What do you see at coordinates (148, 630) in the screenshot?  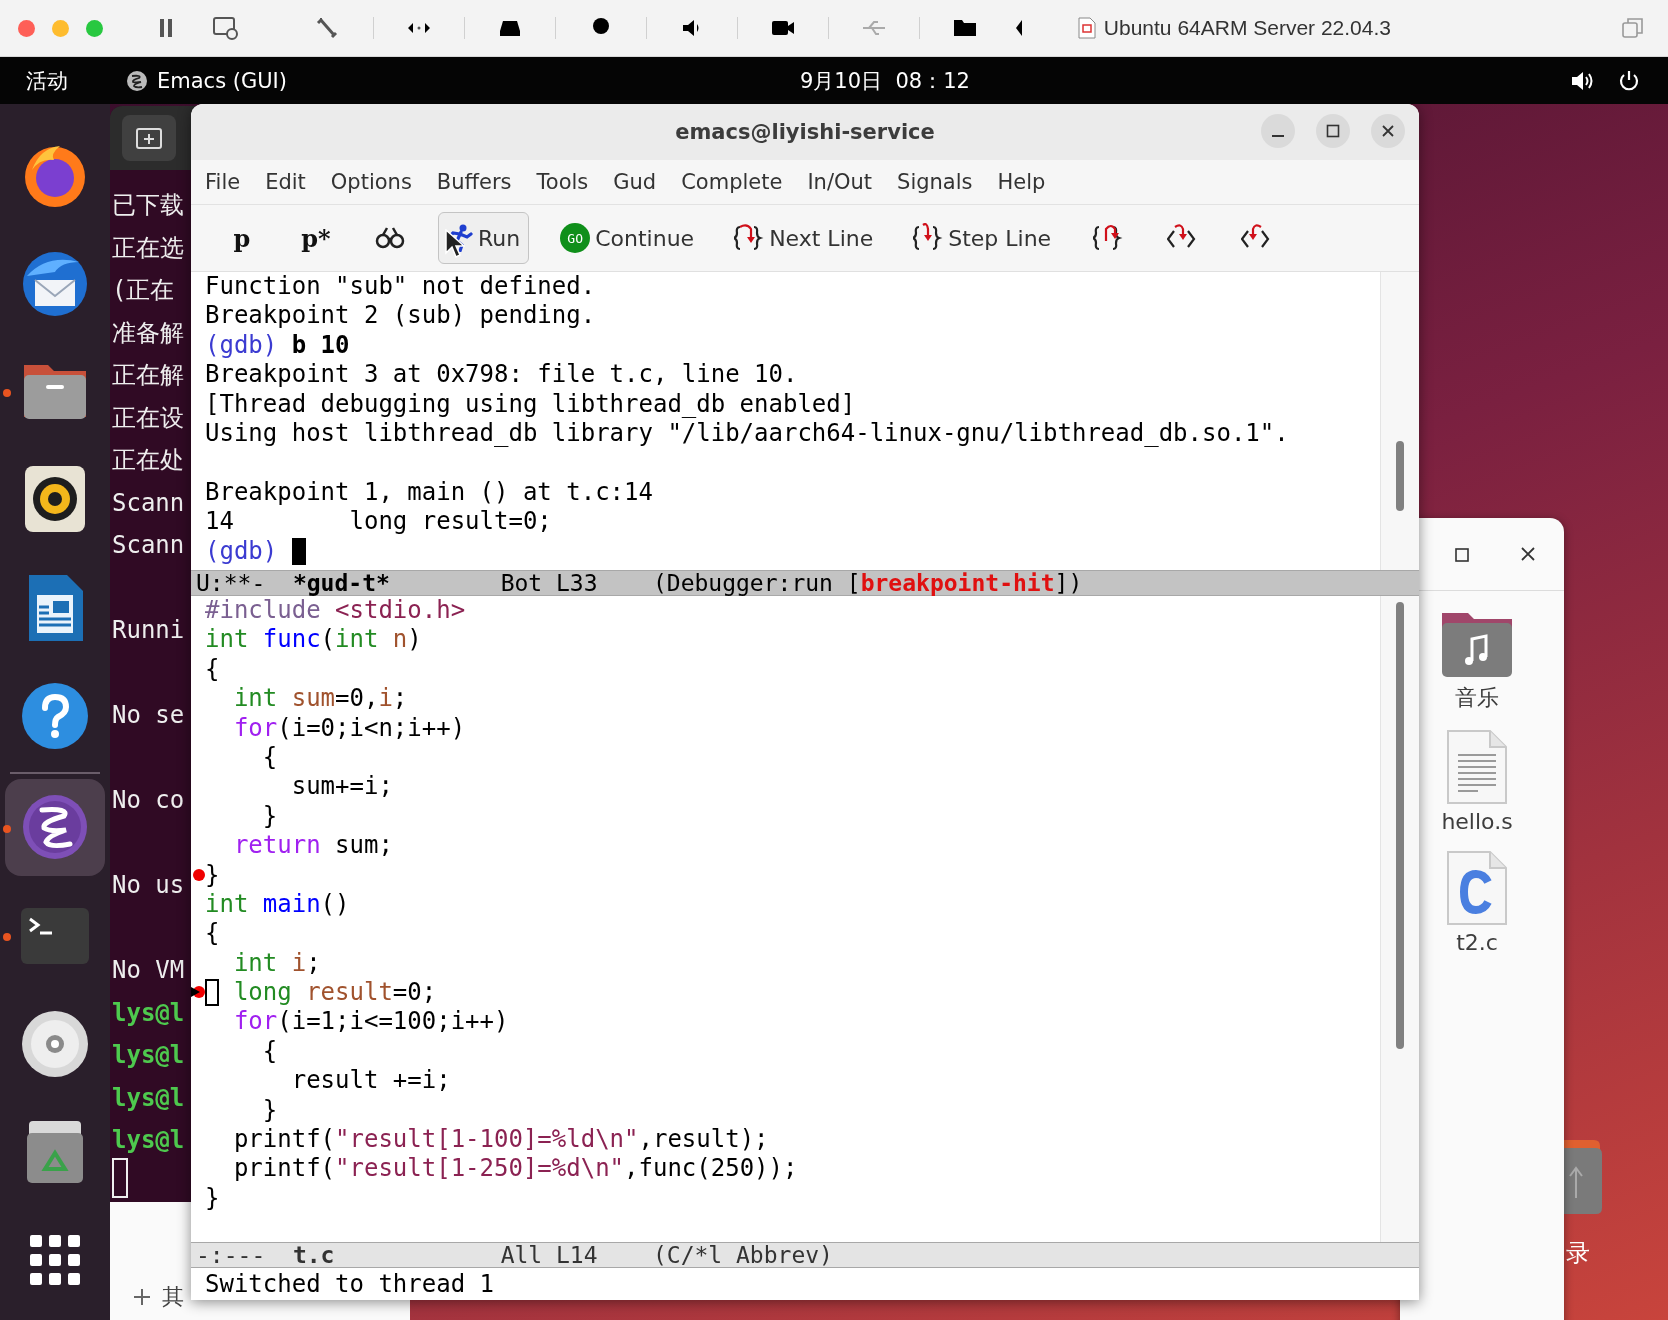 I see `terminal-line: Runni` at bounding box center [148, 630].